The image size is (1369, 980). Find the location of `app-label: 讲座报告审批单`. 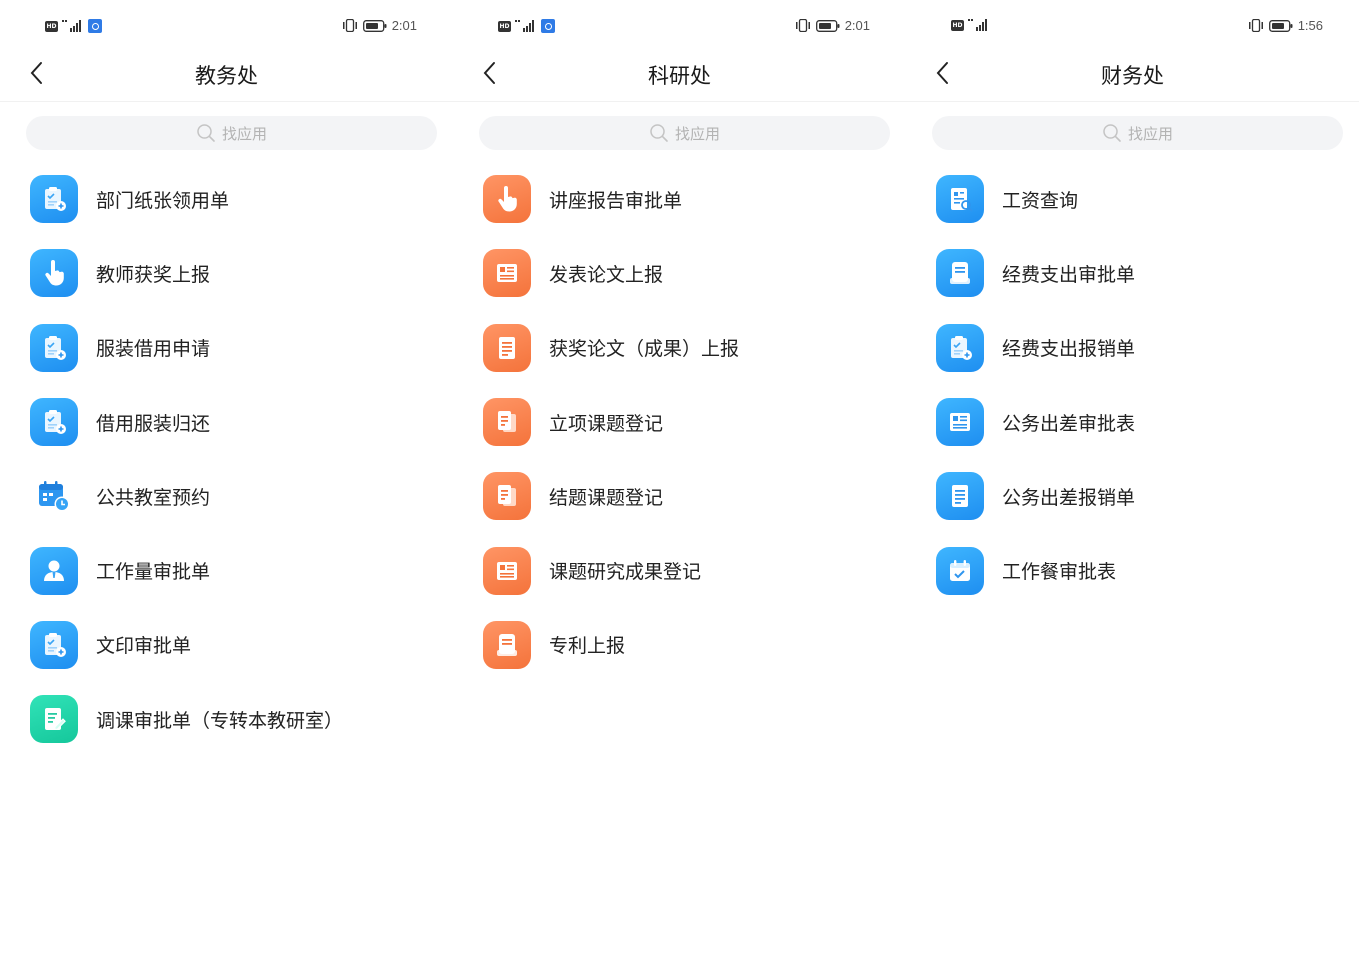

app-label: 讲座报告审批单 is located at coordinates (616, 200).